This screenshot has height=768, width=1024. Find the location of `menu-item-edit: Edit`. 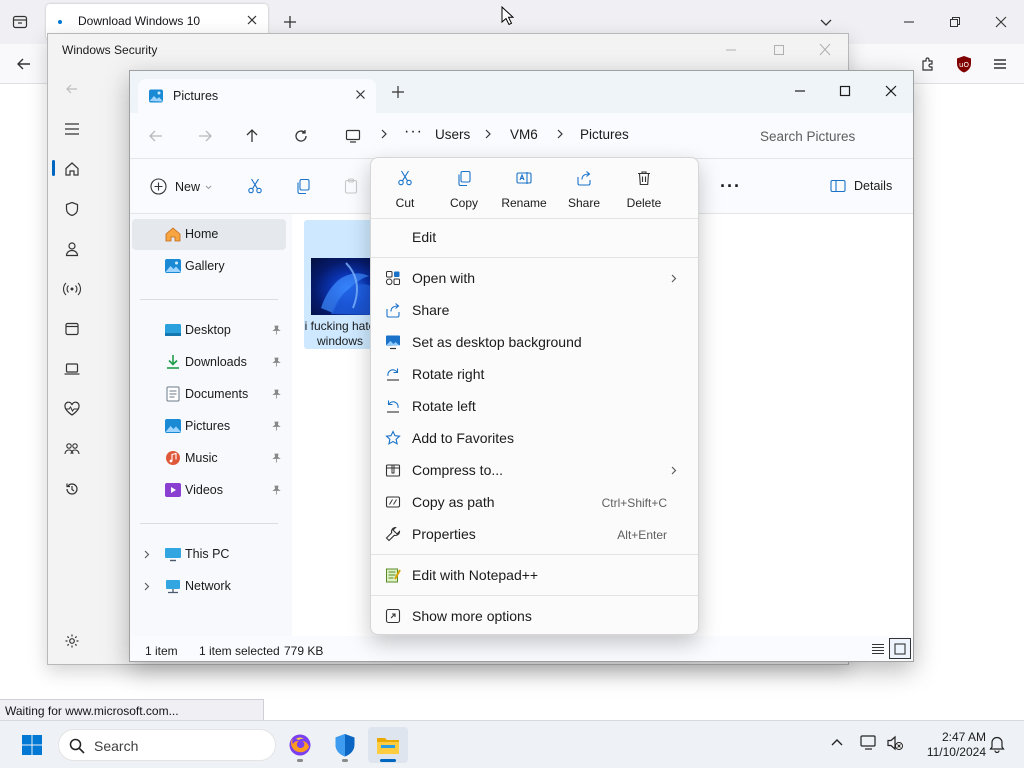

menu-item-edit: Edit is located at coordinates (535, 237).